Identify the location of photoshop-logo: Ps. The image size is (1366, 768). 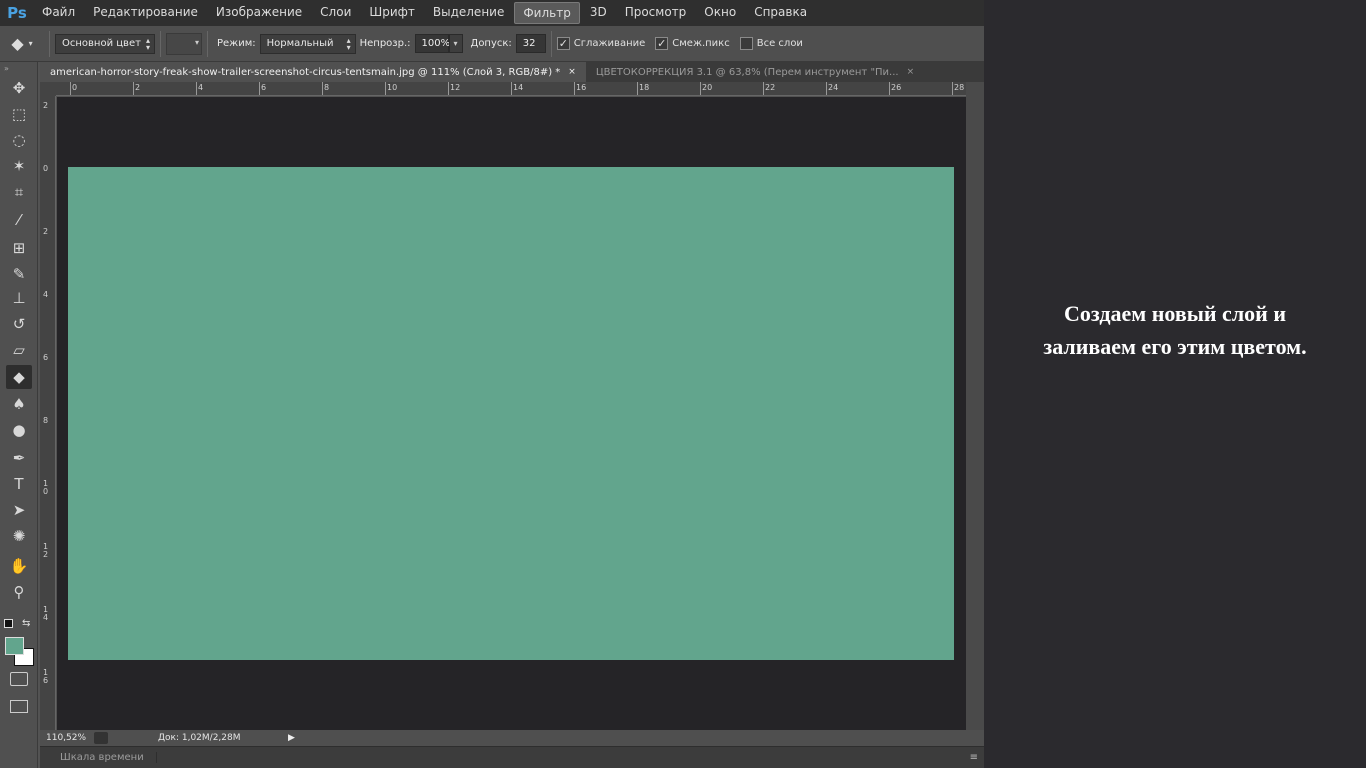
(17, 13).